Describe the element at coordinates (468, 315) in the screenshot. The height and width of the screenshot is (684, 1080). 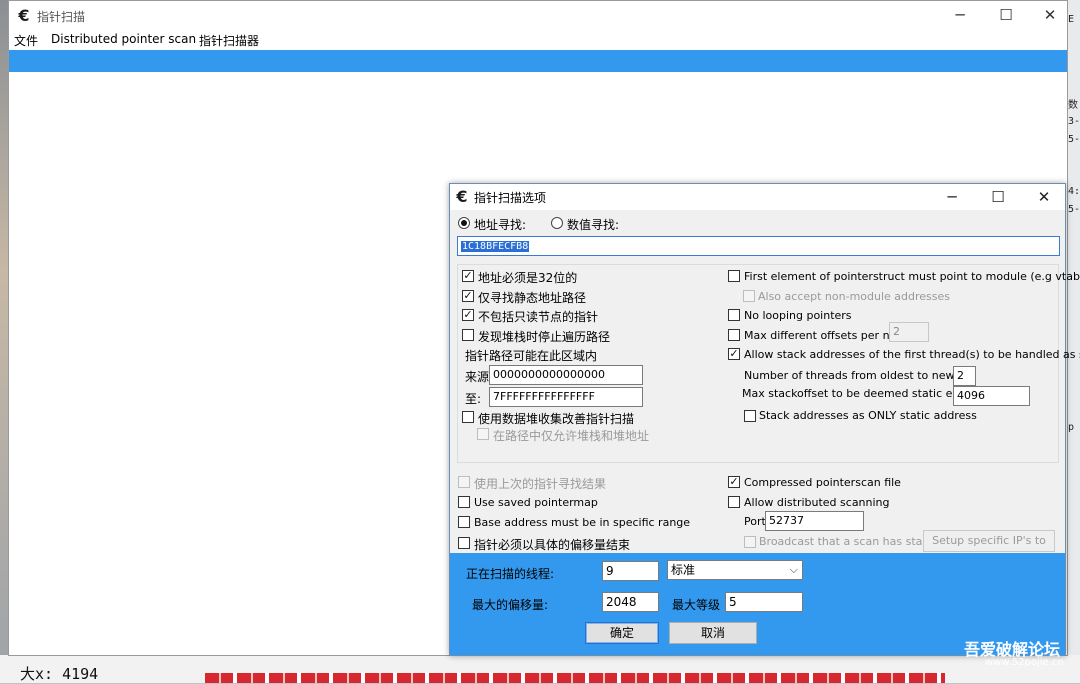
I see `checkbox-no-readonly: ✓` at that location.